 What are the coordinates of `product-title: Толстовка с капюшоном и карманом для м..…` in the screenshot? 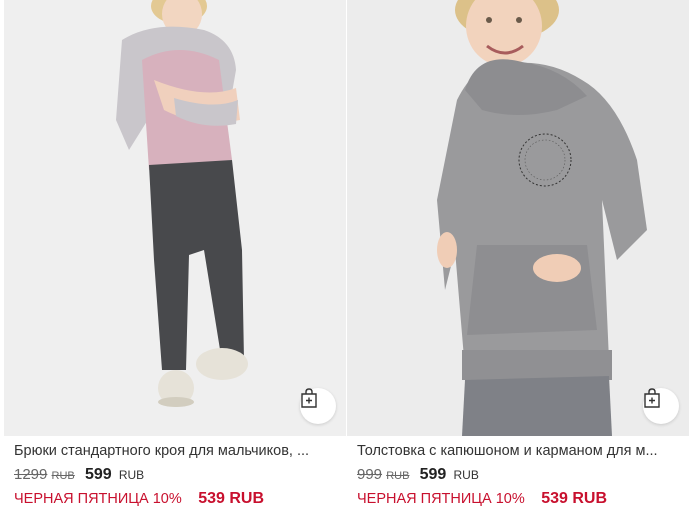 It's located at (519, 451).